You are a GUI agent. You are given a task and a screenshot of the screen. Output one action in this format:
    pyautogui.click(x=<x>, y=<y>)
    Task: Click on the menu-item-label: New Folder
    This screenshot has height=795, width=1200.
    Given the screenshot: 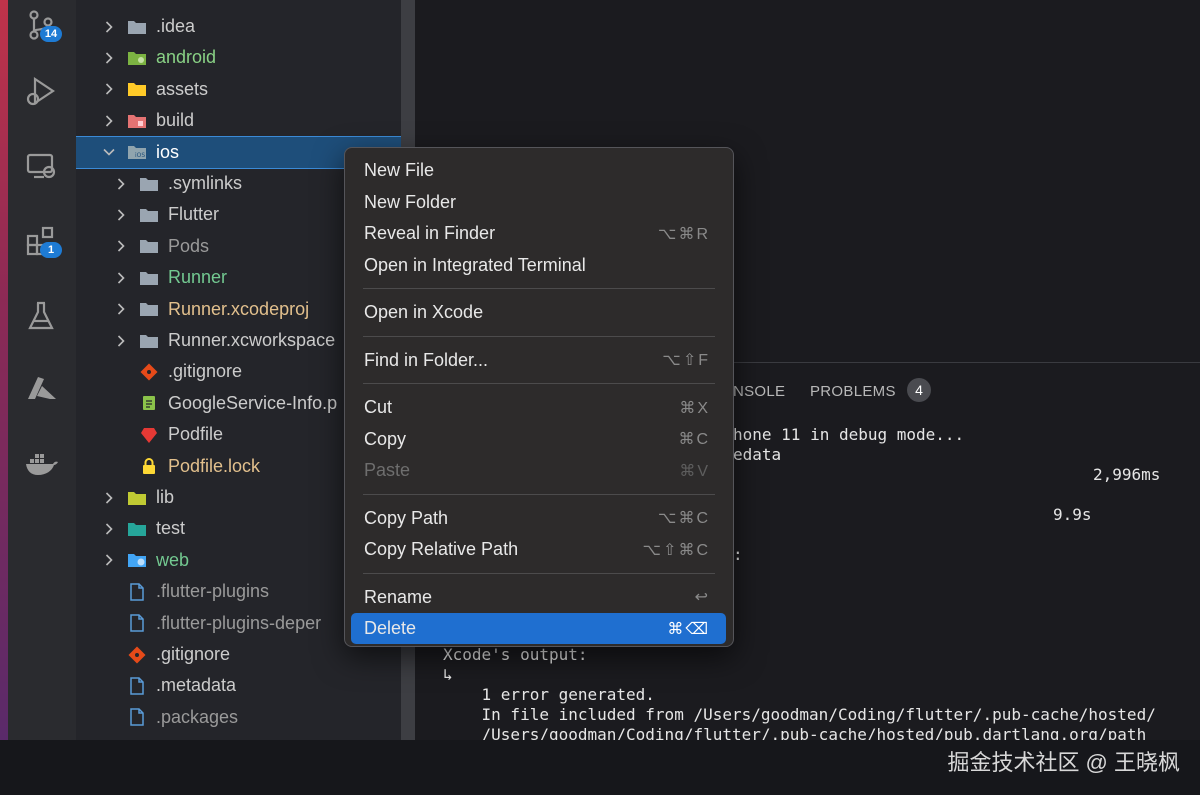 What is the action you would take?
    pyautogui.click(x=410, y=201)
    